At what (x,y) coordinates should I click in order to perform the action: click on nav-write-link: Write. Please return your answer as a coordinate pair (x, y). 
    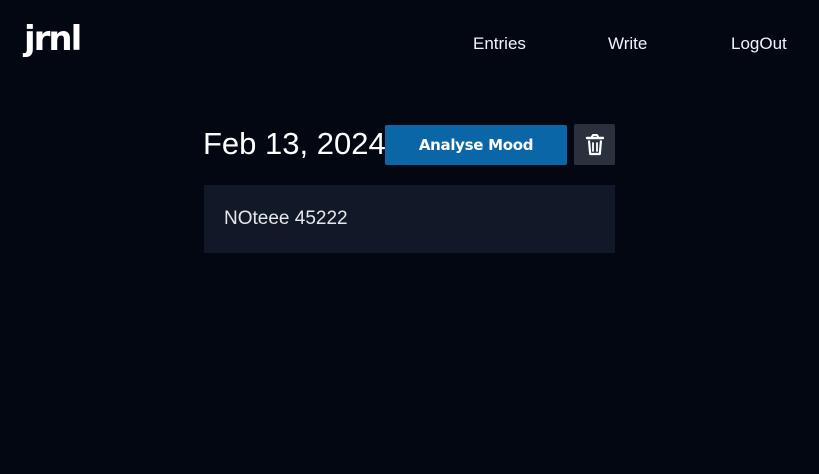
    Looking at the image, I should click on (627, 44).